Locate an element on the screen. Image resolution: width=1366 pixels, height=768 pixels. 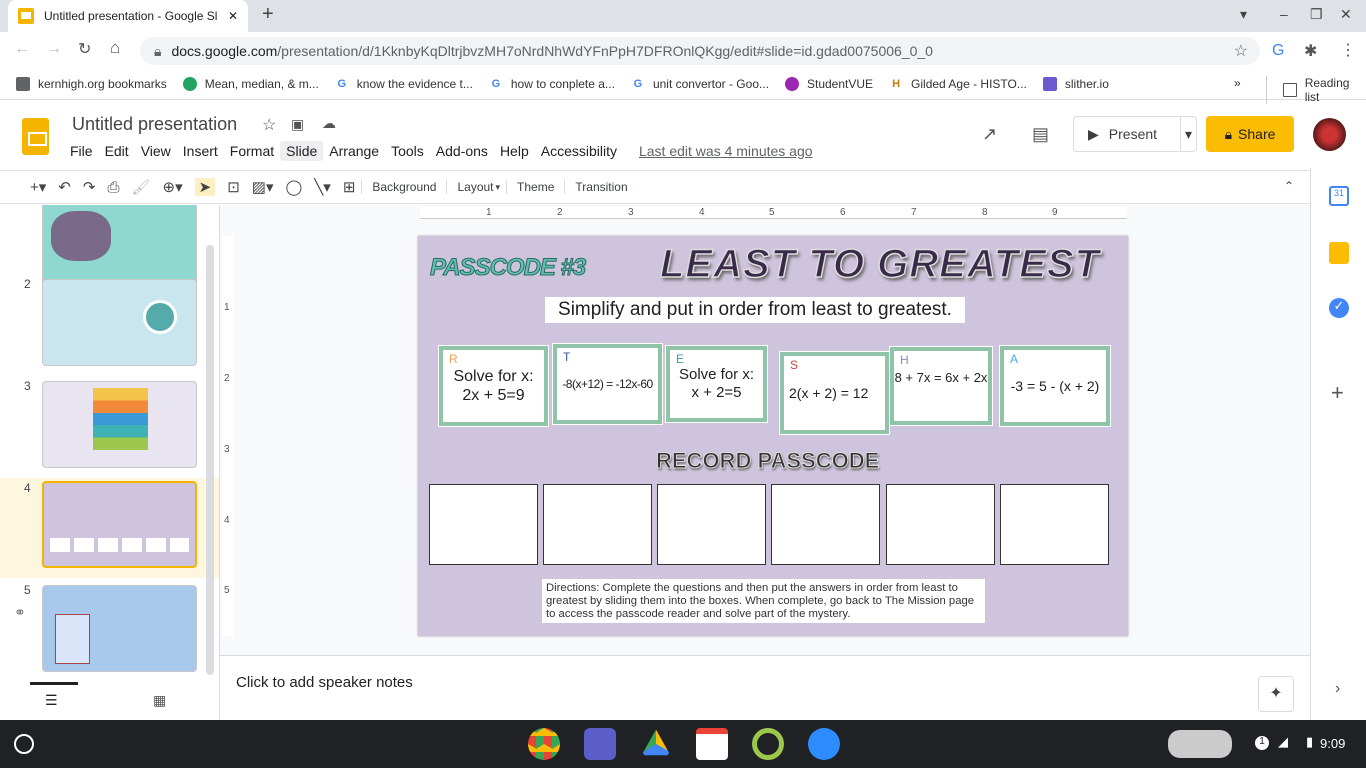
menu-insert: Insert is located at coordinates (200, 151).